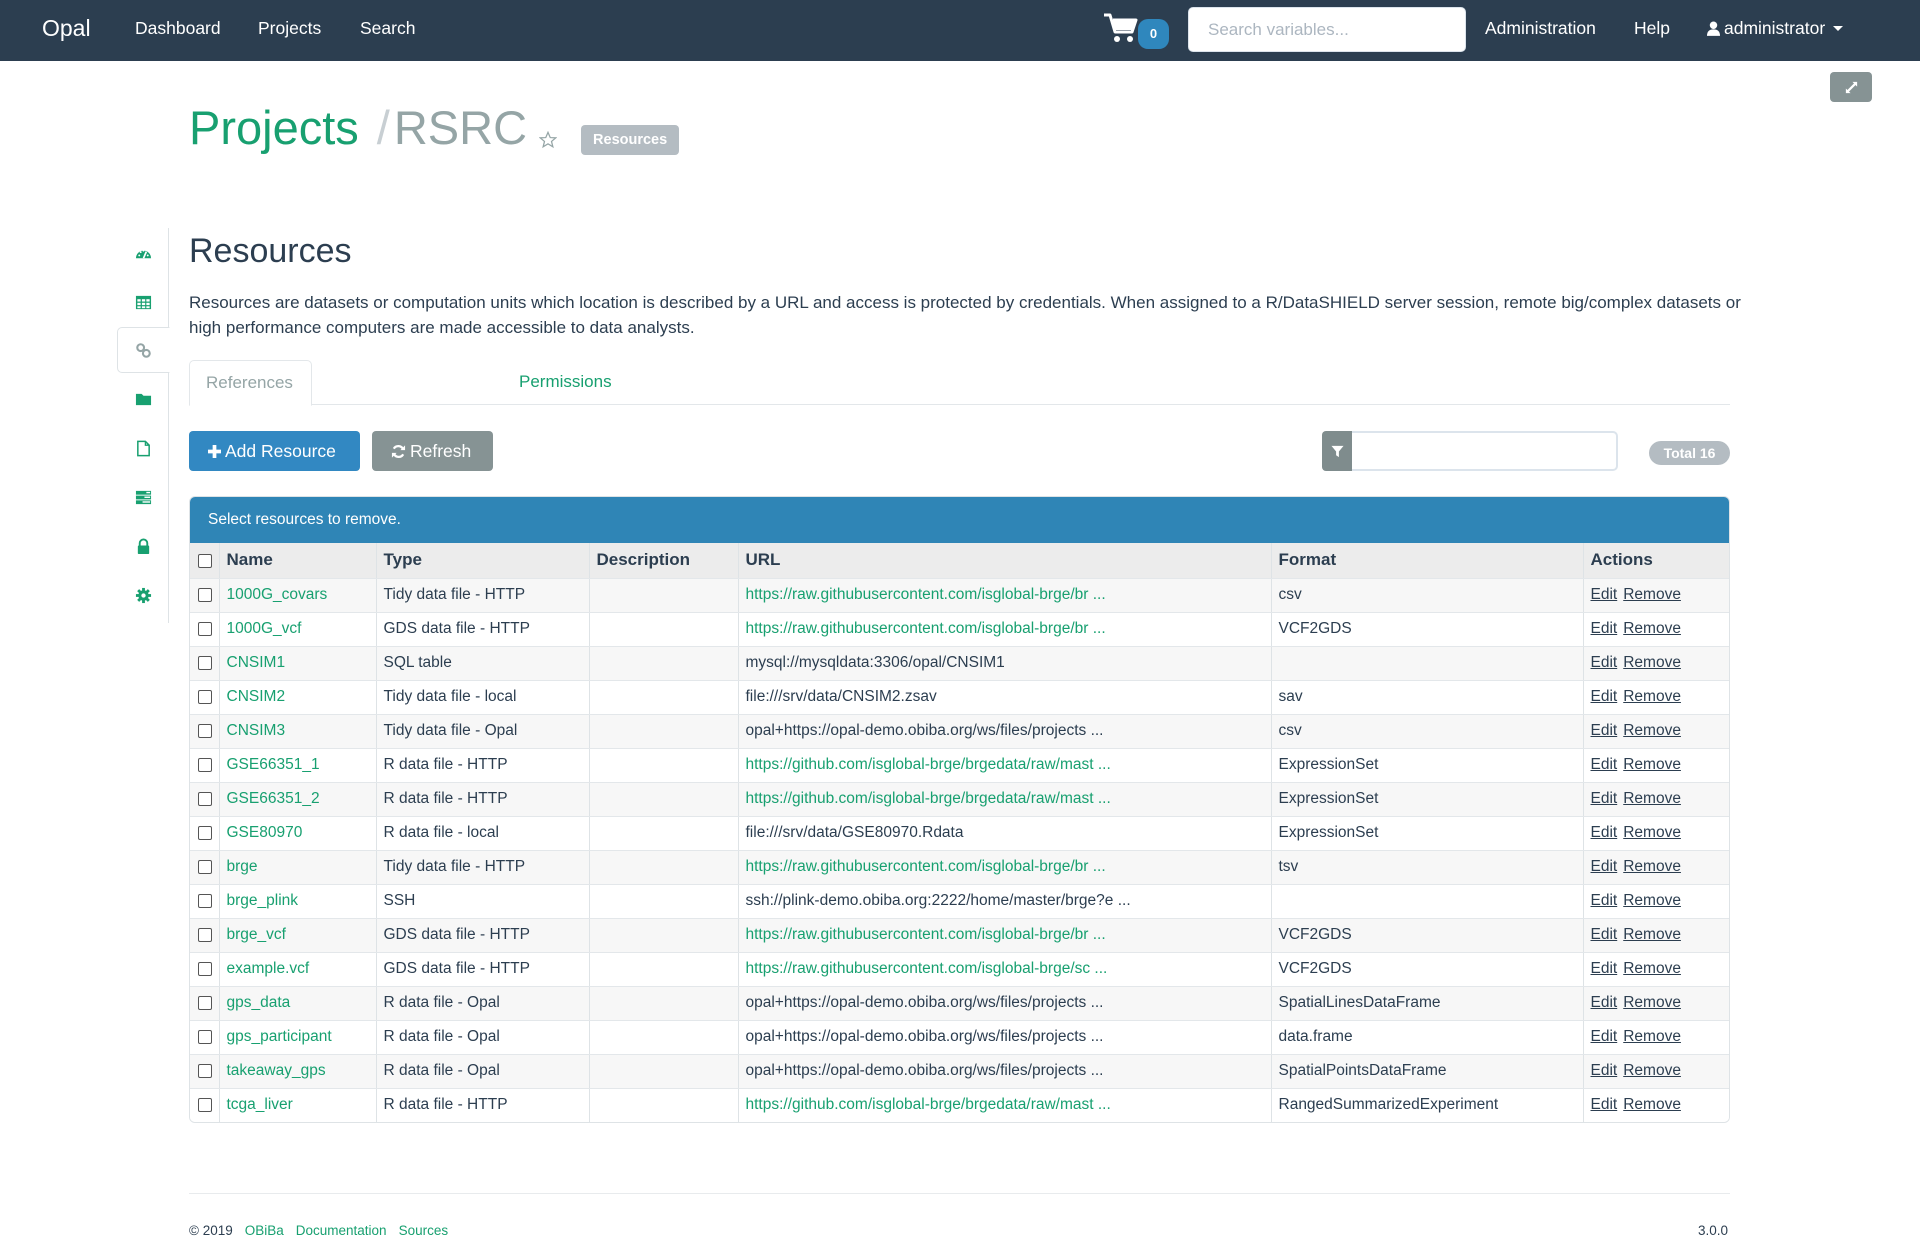 This screenshot has width=1920, height=1258. I want to click on sidebar-item-administration, so click(143, 595).